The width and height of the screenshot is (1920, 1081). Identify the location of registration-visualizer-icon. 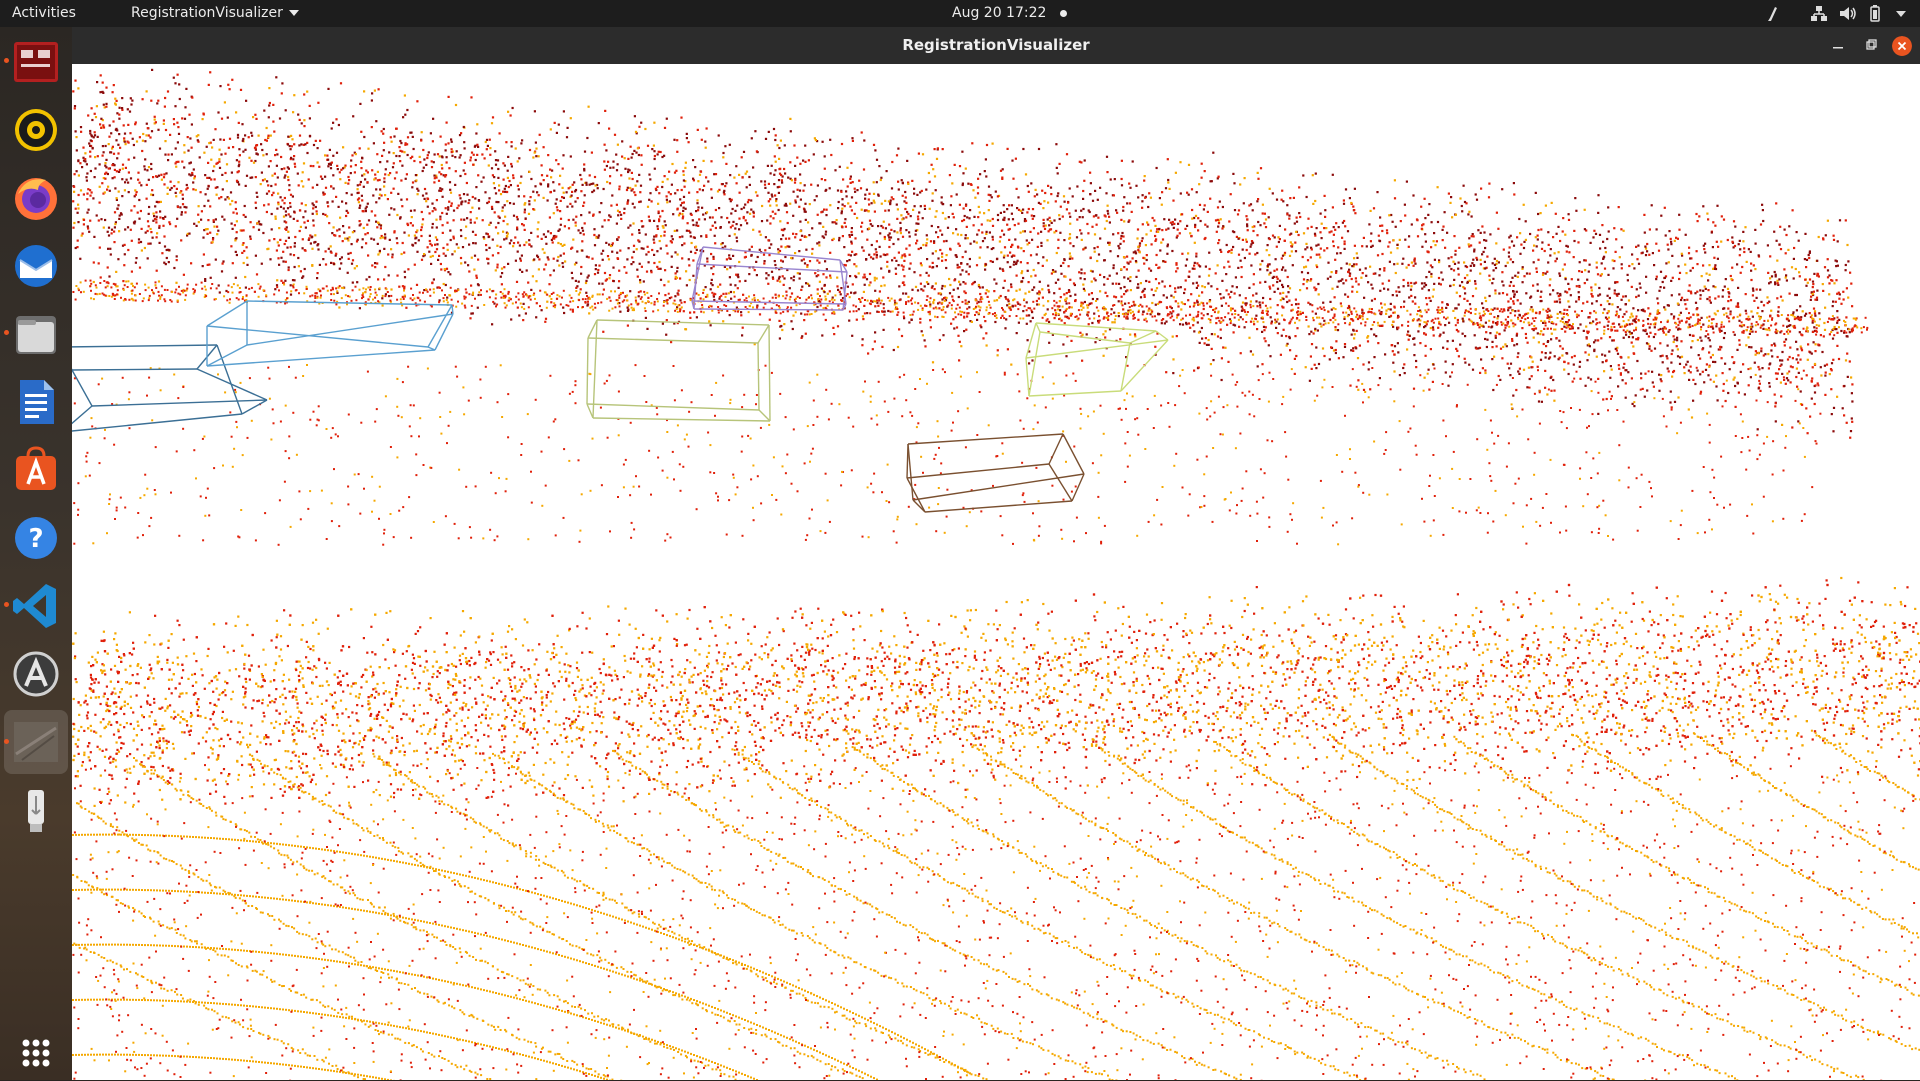
(36, 742).